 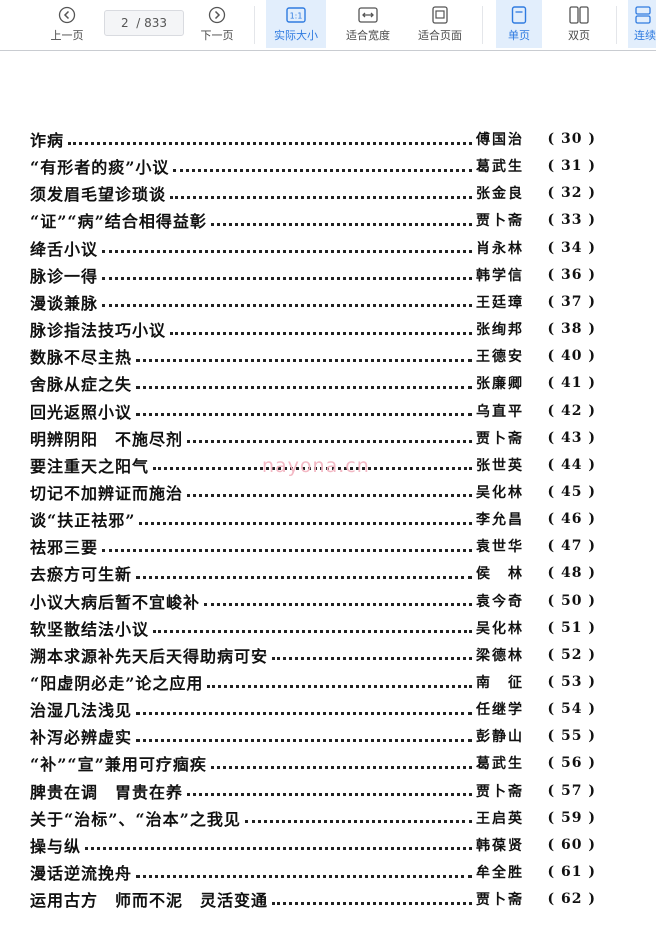 What do you see at coordinates (81, 358) in the screenshot?
I see `toc-title: 数脉不尽主热` at bounding box center [81, 358].